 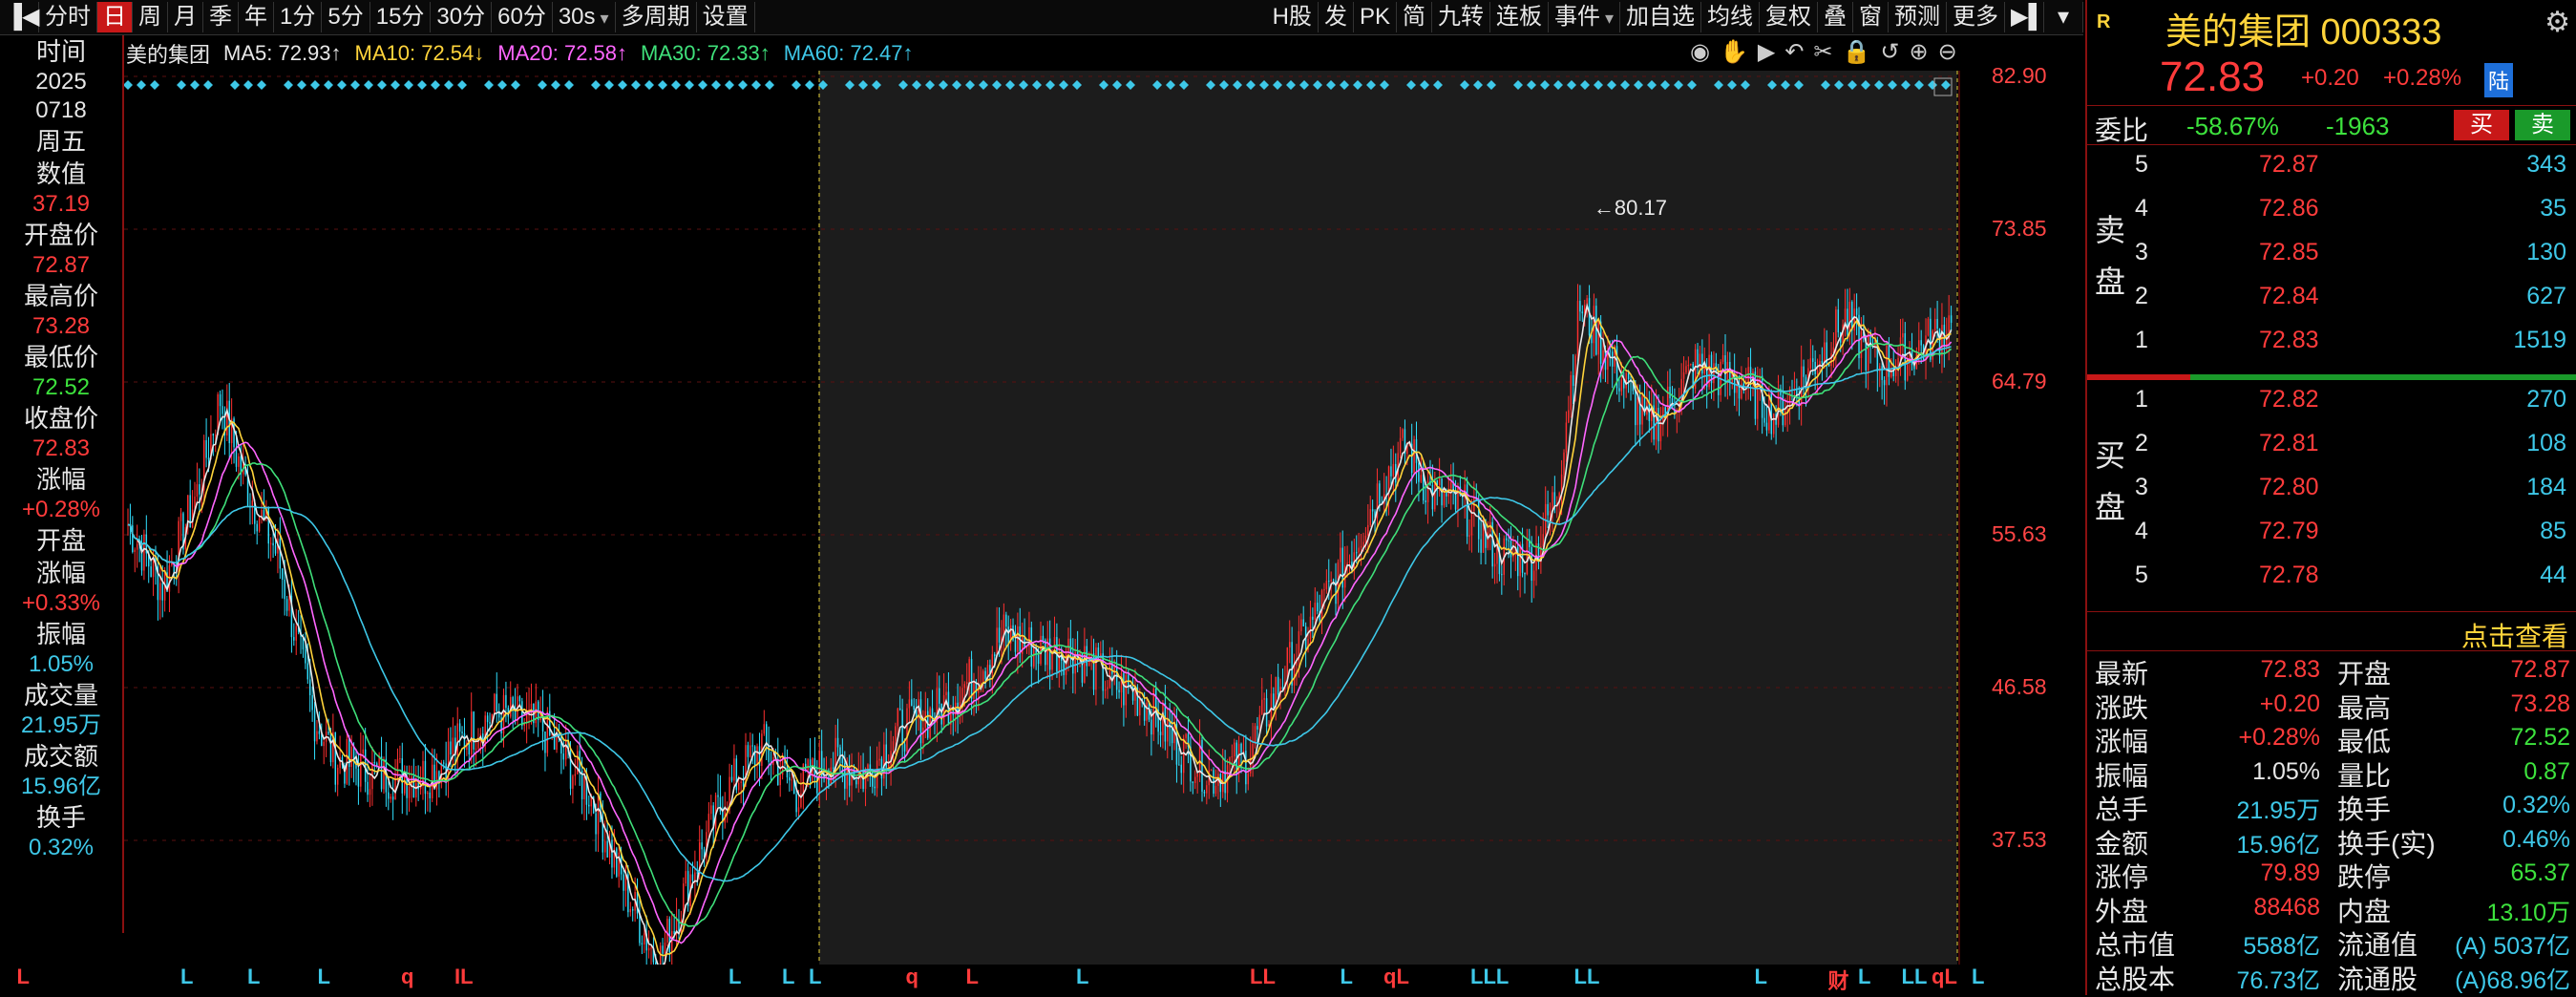 I want to click on bid-row: 5 72.78 44, so click(x=2349, y=581).